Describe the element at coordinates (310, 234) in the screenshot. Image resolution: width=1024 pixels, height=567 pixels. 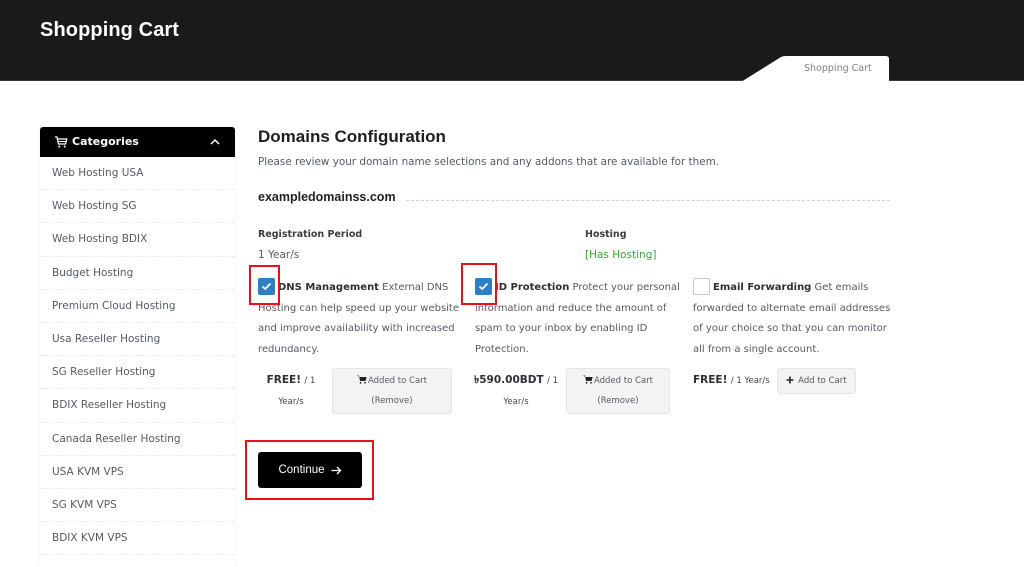
I see `registration-period-label: Registration Period` at that location.